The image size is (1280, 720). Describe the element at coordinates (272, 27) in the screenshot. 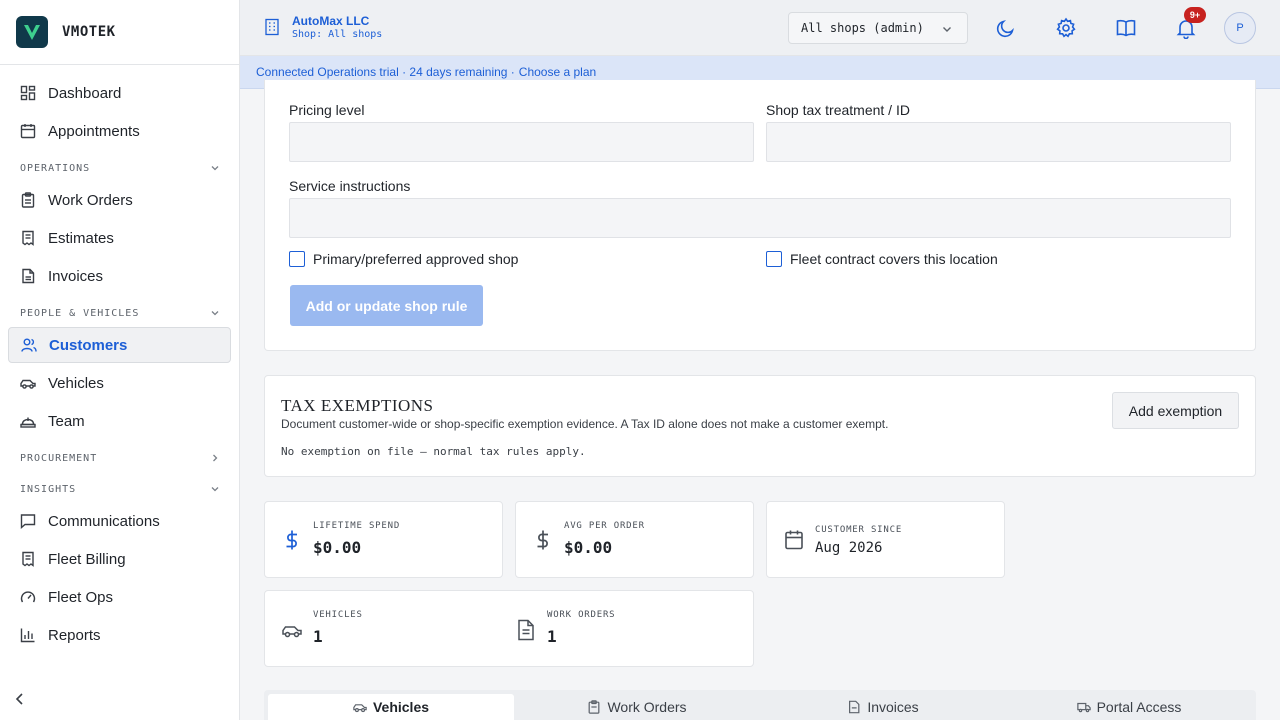

I see `building-icon` at that location.